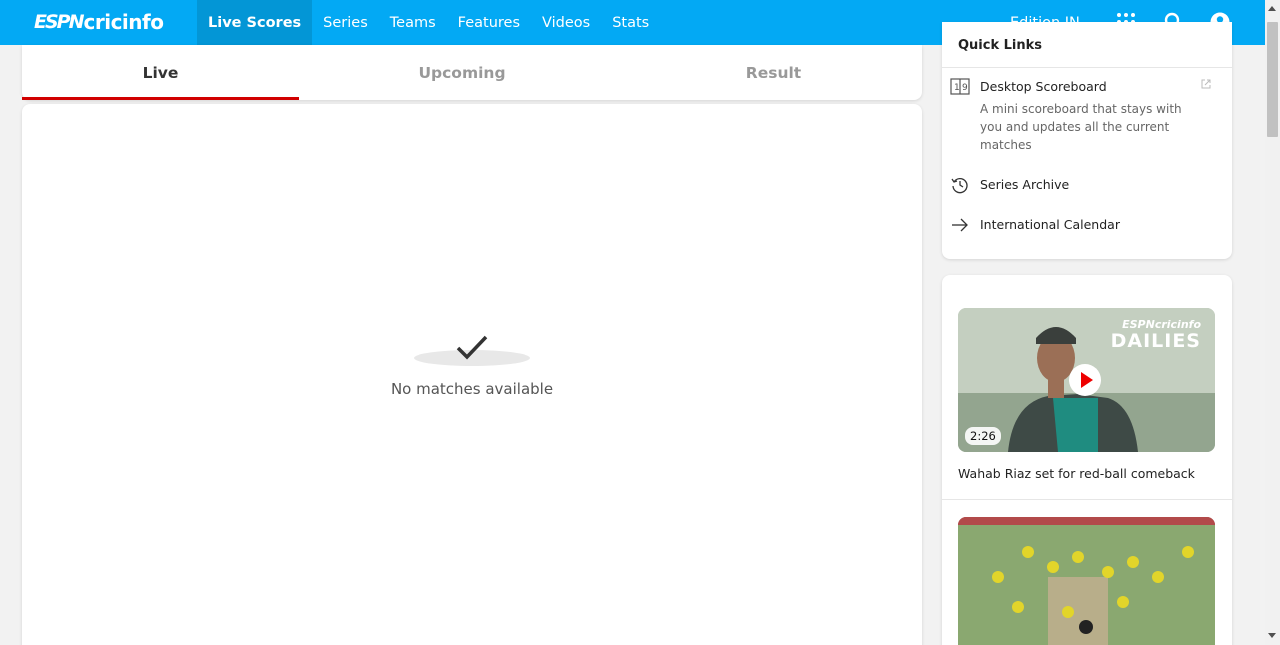 This screenshot has height=645, width=1280. Describe the element at coordinates (1272, 322) in the screenshot. I see `page-scrollbar` at that location.